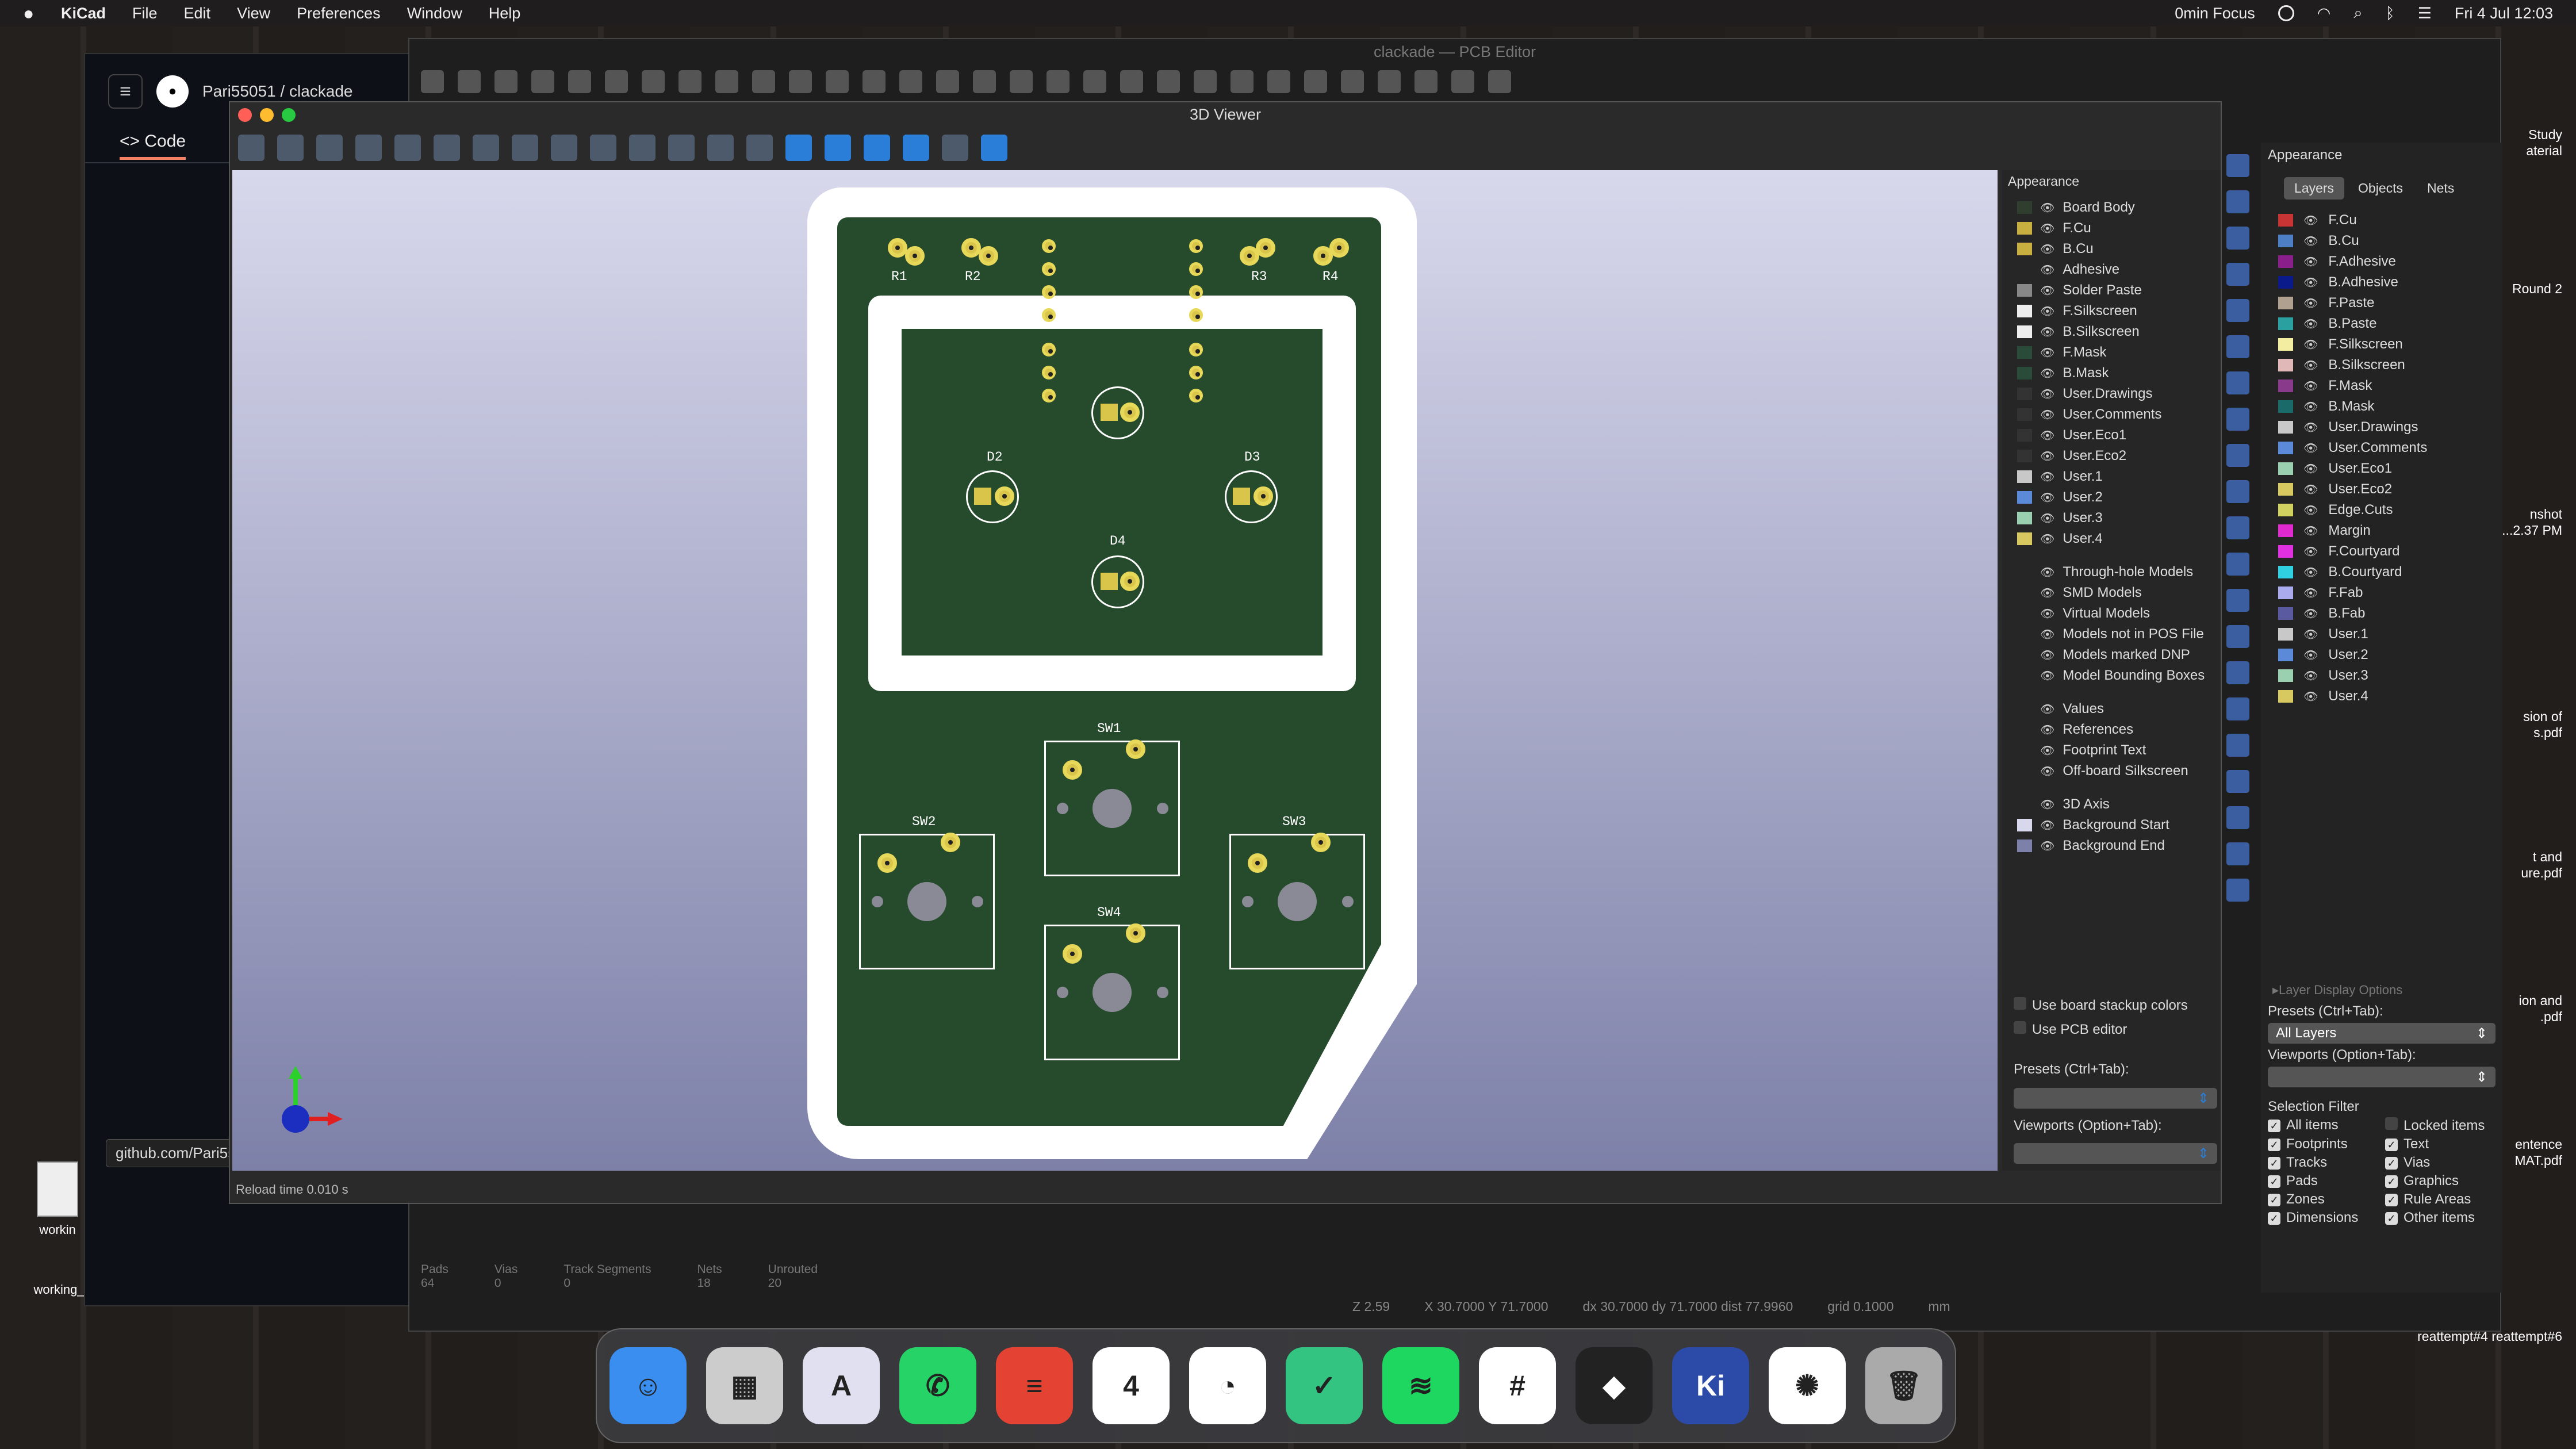  I want to click on menu-help: Help, so click(505, 13).